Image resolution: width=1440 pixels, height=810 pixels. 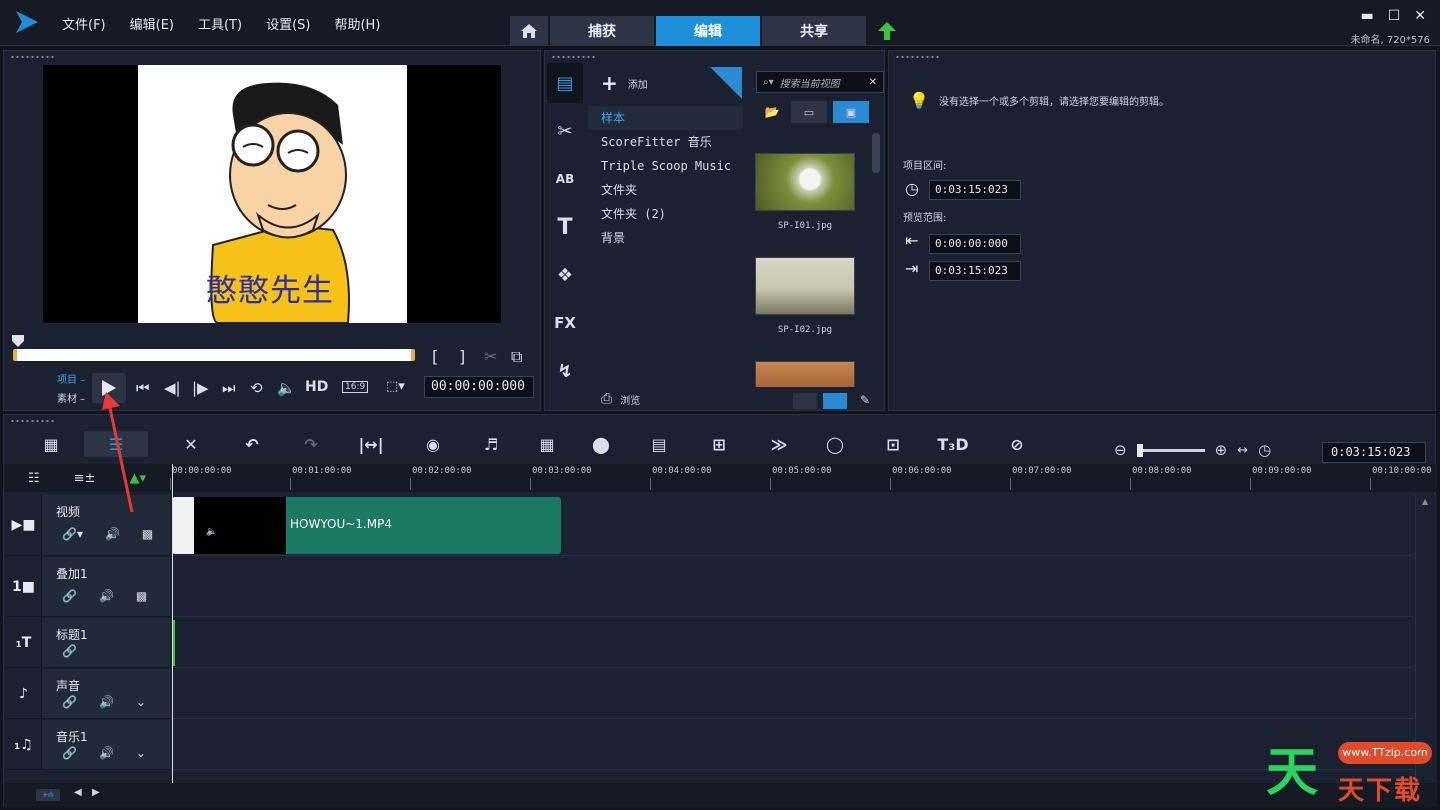 I want to click on enlarge-preview-icon: ⧉, so click(x=516, y=357).